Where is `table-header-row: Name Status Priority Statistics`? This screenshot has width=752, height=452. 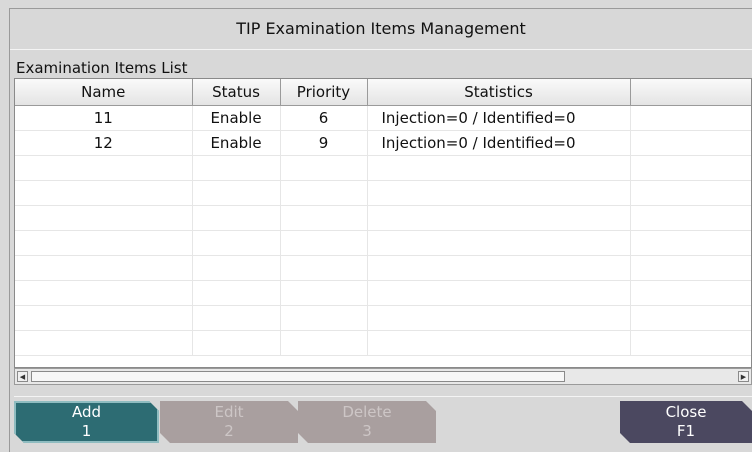
table-header-row: Name Status Priority Statistics is located at coordinates (383, 92).